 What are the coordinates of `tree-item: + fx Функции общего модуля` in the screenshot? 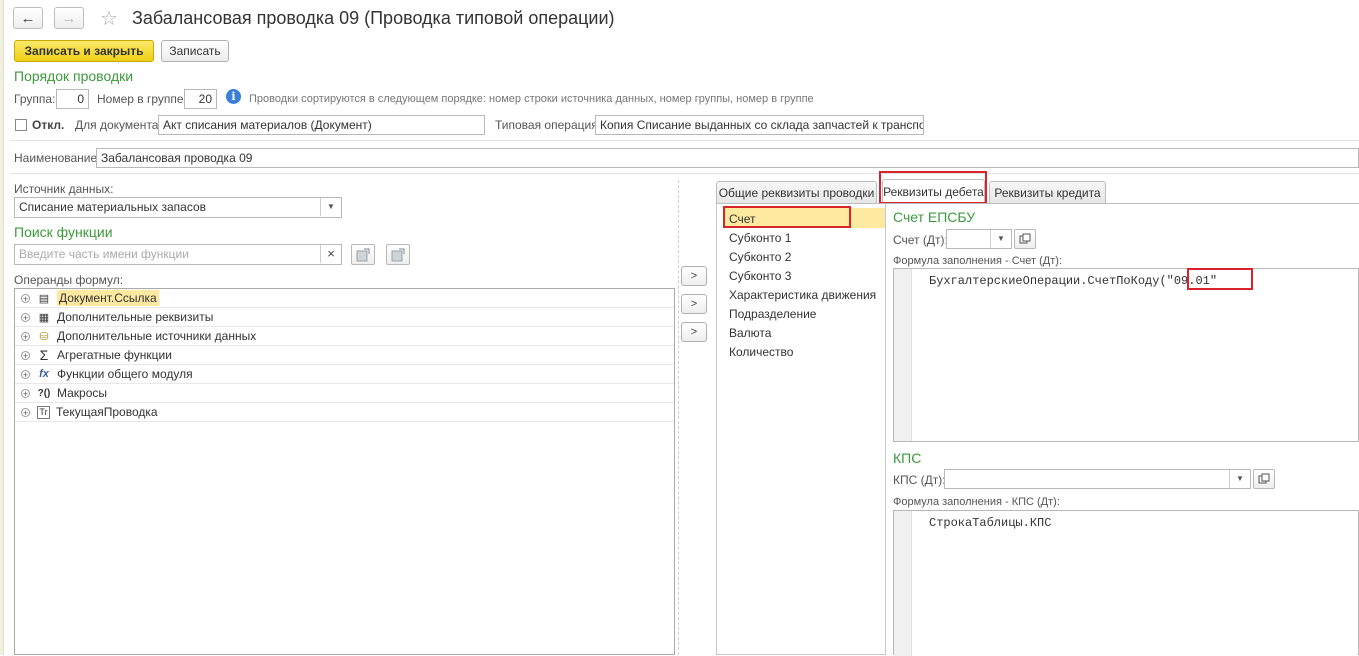 It's located at (344, 374).